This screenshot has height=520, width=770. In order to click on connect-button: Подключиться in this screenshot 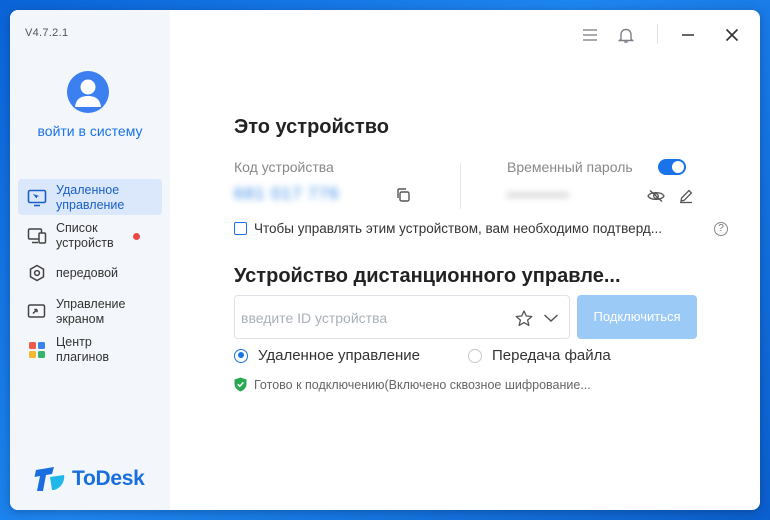, I will do `click(637, 317)`.